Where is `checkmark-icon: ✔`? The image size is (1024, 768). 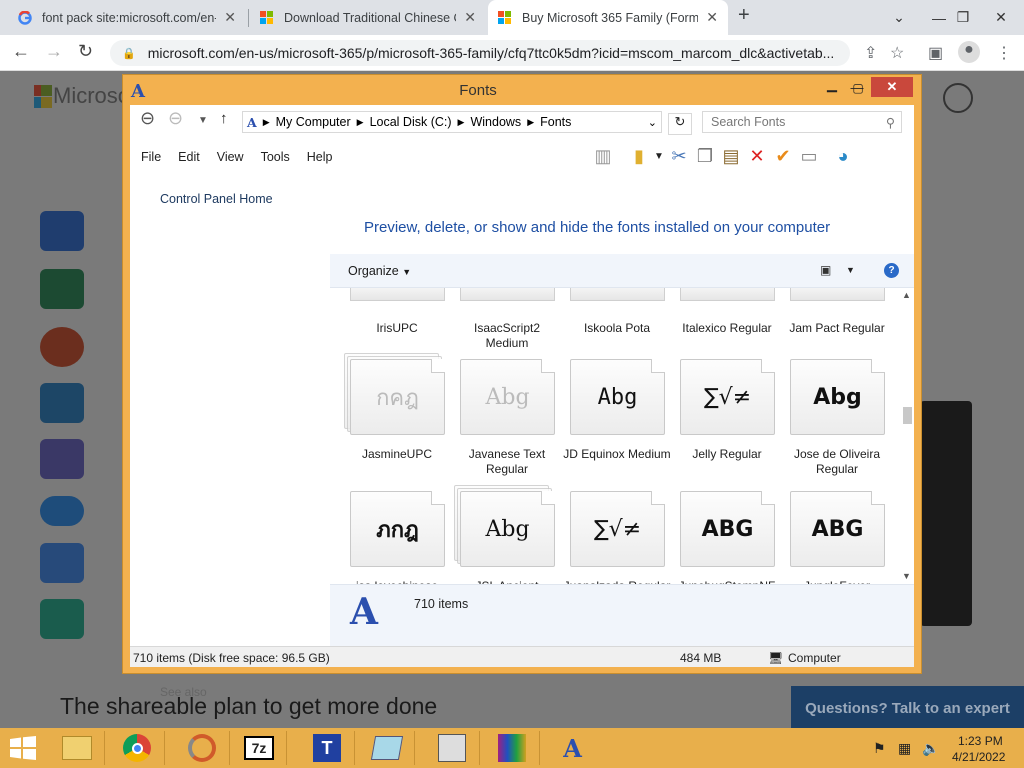
checkmark-icon: ✔ is located at coordinates (783, 156).